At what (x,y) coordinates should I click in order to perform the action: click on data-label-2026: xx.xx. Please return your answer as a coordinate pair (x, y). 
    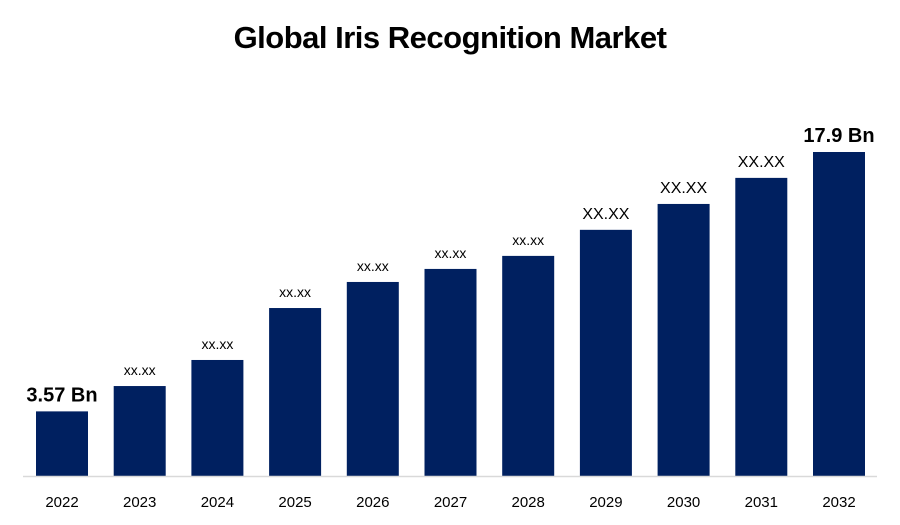
    Looking at the image, I should click on (373, 266).